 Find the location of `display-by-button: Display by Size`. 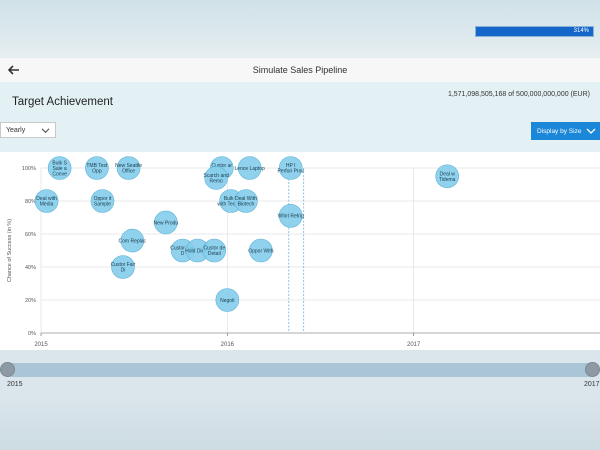

display-by-button: Display by Size is located at coordinates (565, 131).